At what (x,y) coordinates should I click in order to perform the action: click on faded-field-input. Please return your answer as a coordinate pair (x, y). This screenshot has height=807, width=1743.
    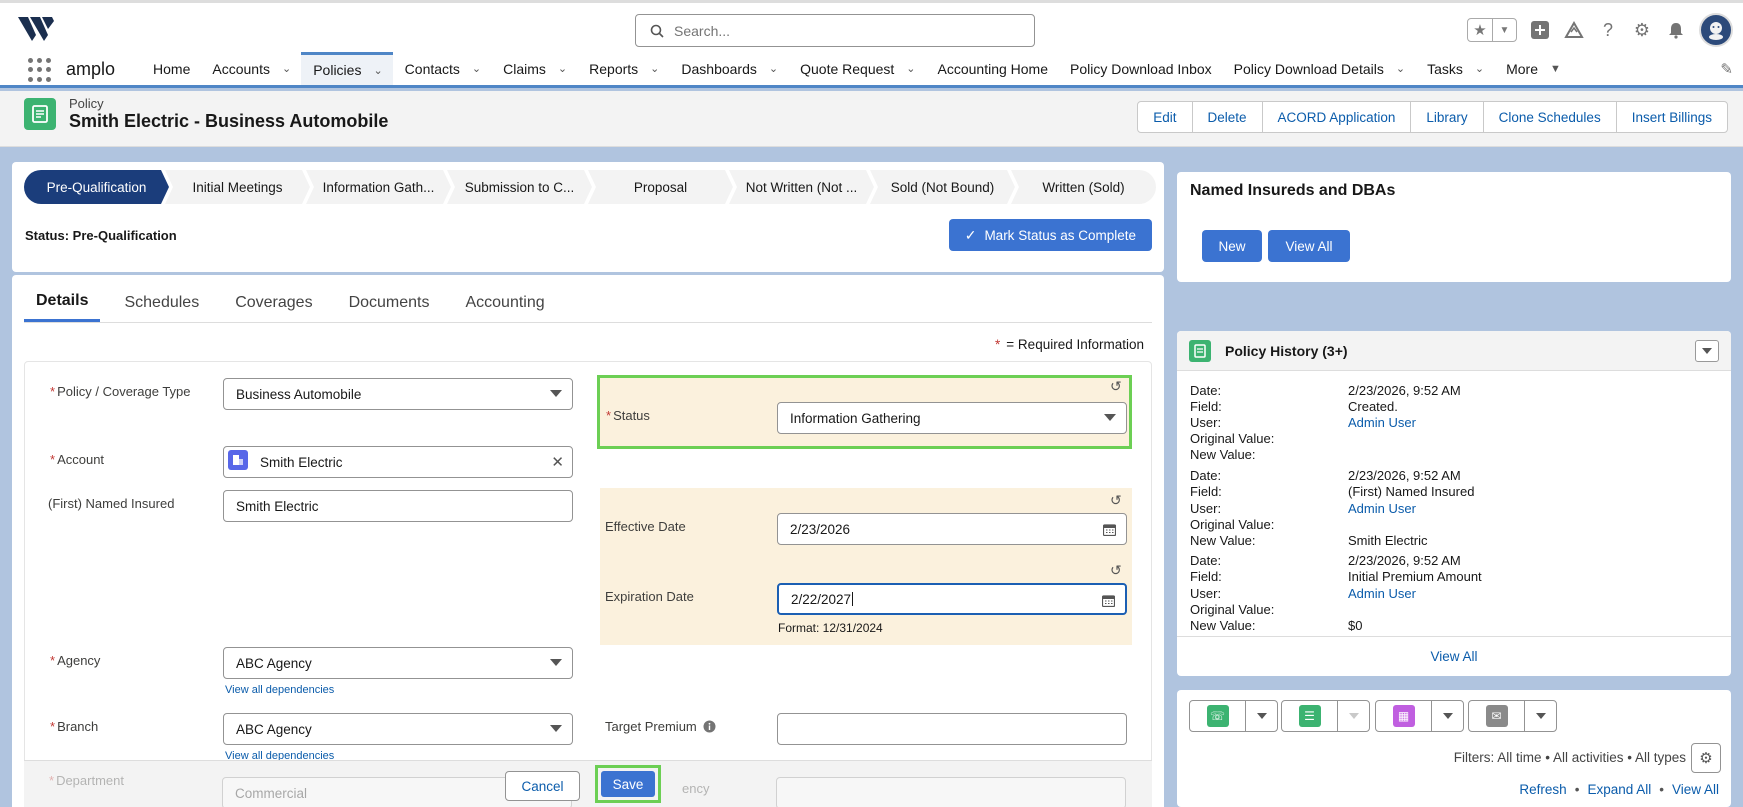
    Looking at the image, I should click on (951, 792).